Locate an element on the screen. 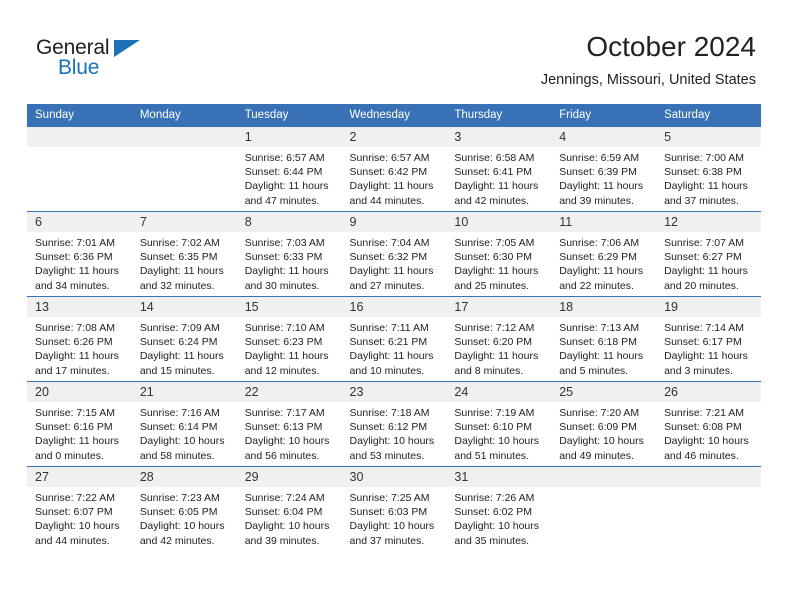 The height and width of the screenshot is (612, 792). calendar-day-cell-empty is located at coordinates (184, 169).